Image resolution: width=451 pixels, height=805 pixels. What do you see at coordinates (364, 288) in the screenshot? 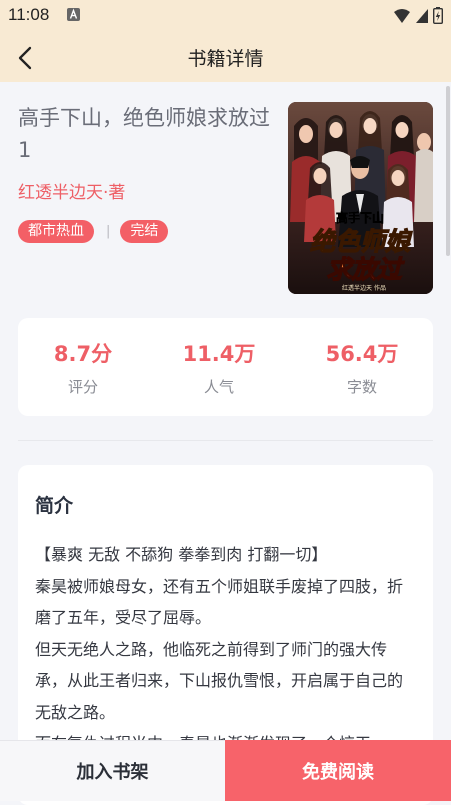
I see `cover-credit: 红透半边天 作品` at bounding box center [364, 288].